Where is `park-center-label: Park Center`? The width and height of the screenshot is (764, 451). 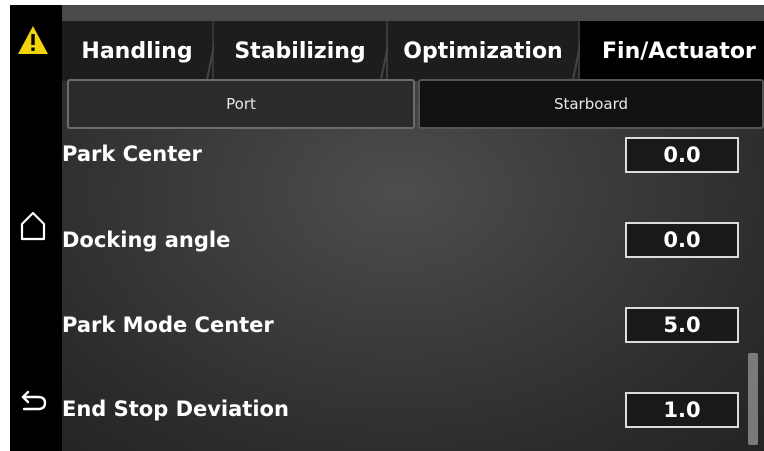
park-center-label: Park Center is located at coordinates (132, 154).